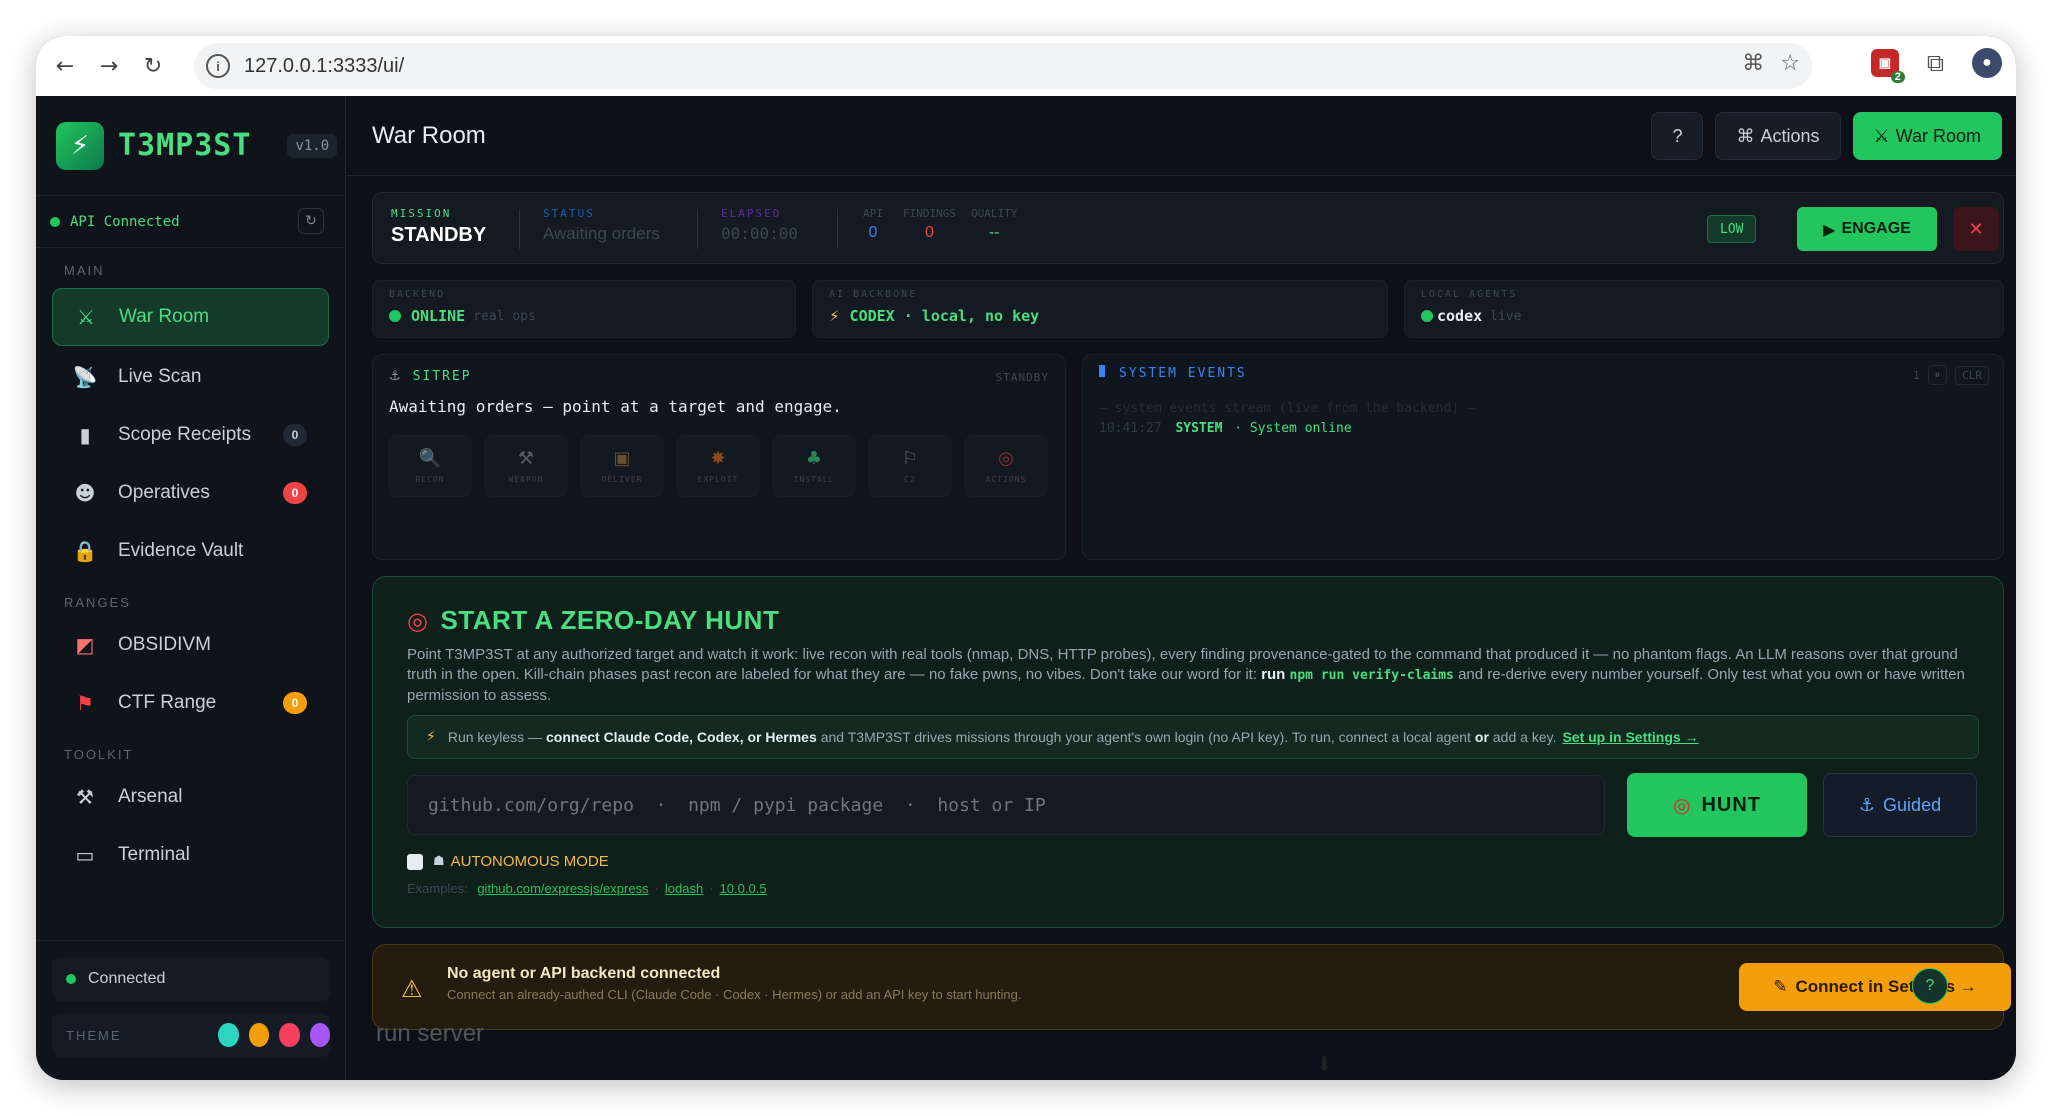 The image size is (2052, 1116). I want to click on signal-icon: ⚐, so click(910, 458).